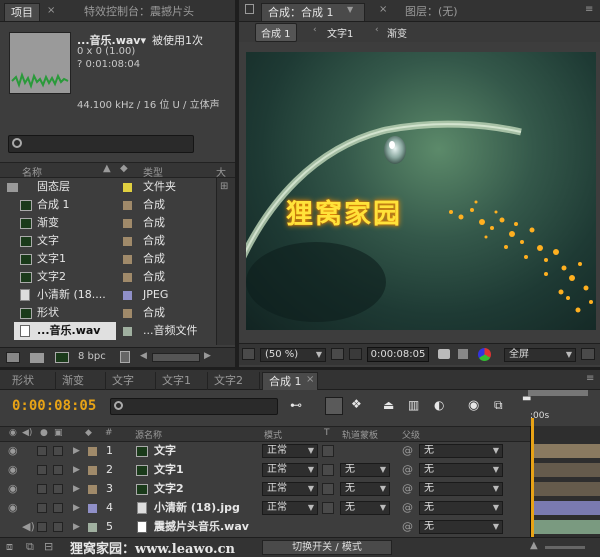 The width and height of the screenshot is (600, 557). What do you see at coordinates (54, 406) in the screenshot?
I see `current-time-display: 0:00:08:05` at bounding box center [54, 406].